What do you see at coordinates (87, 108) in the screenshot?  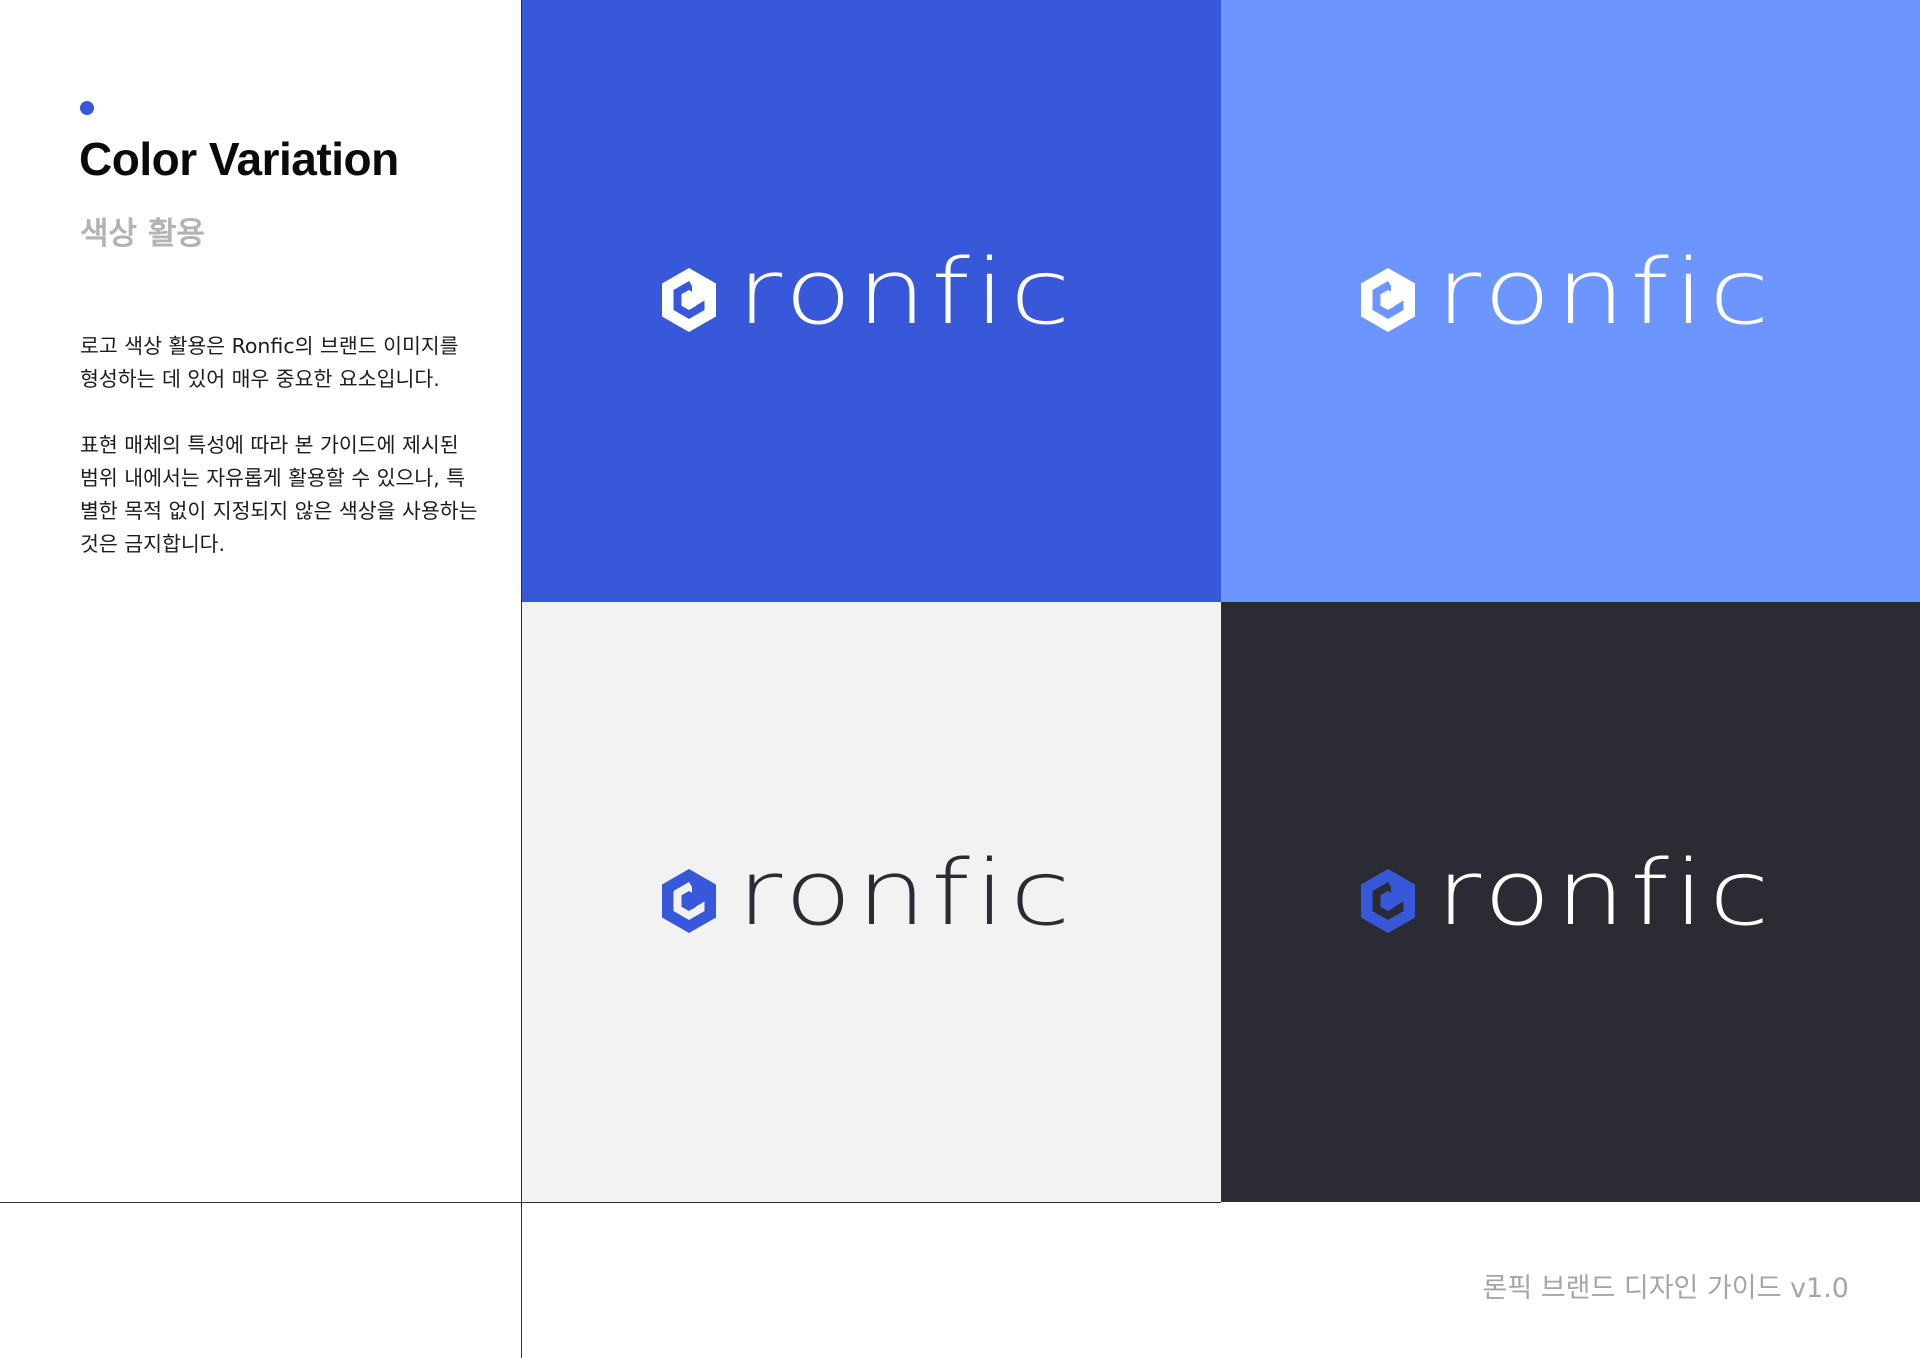 I see `accent-dot` at bounding box center [87, 108].